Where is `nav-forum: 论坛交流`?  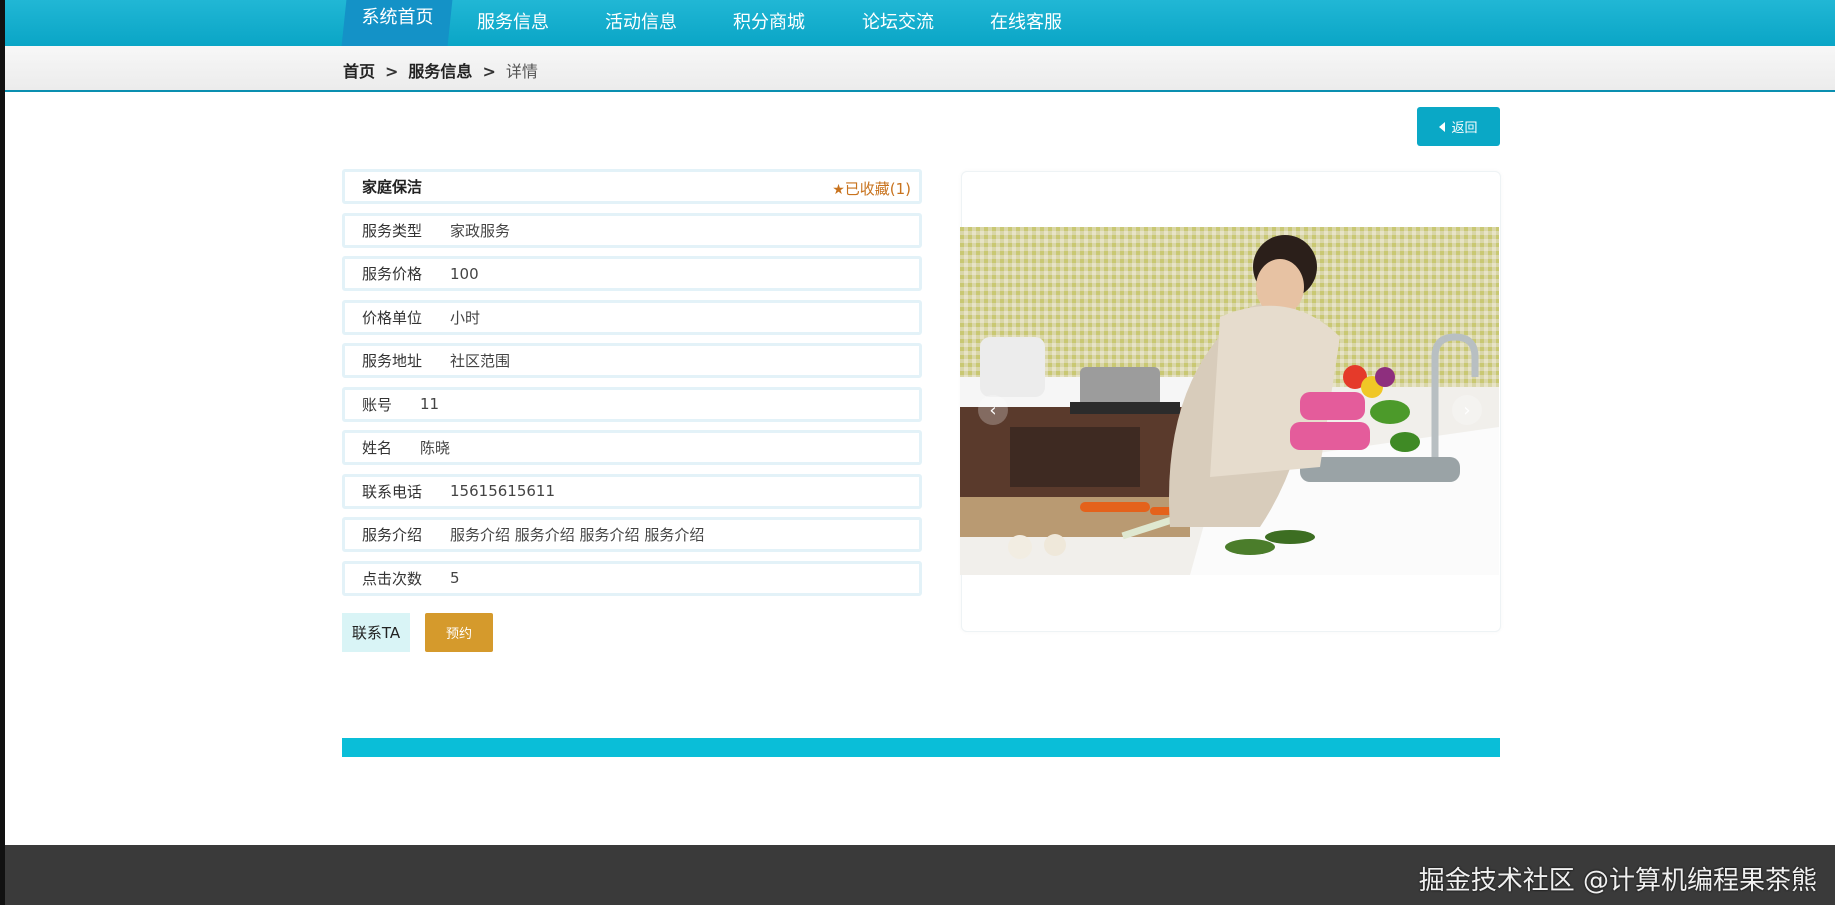
nav-forum: 论坛交流 is located at coordinates (898, 23).